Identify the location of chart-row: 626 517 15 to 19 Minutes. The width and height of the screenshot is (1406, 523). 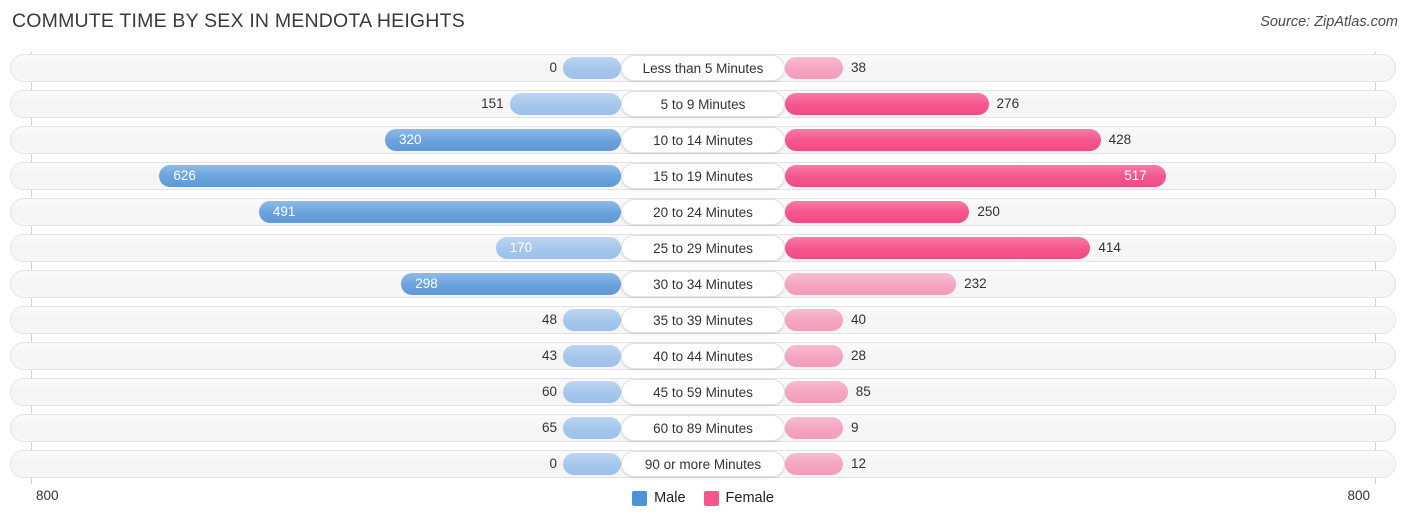
(703, 176).